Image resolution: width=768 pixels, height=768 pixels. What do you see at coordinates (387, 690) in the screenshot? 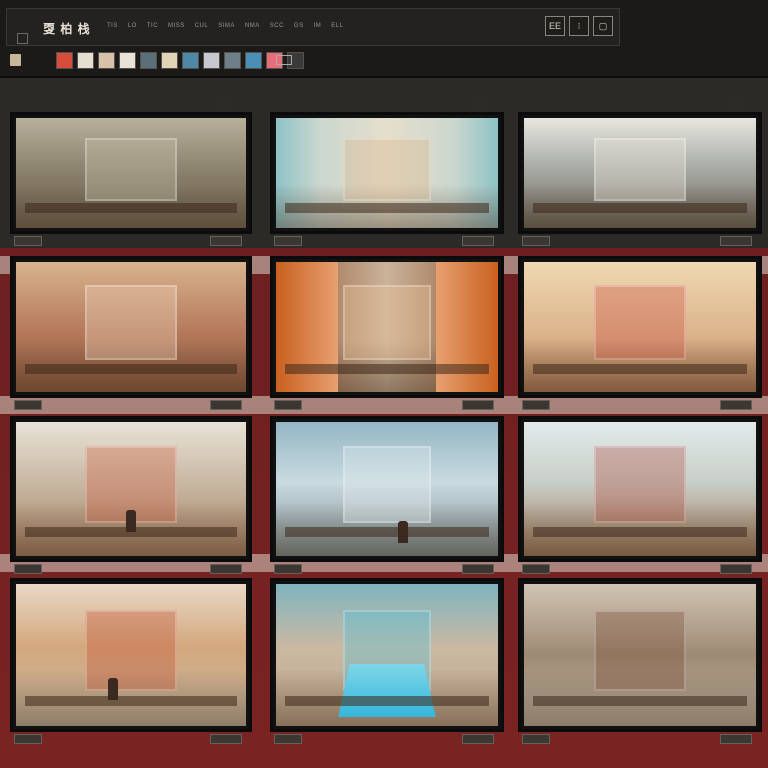
I see `pool` at bounding box center [387, 690].